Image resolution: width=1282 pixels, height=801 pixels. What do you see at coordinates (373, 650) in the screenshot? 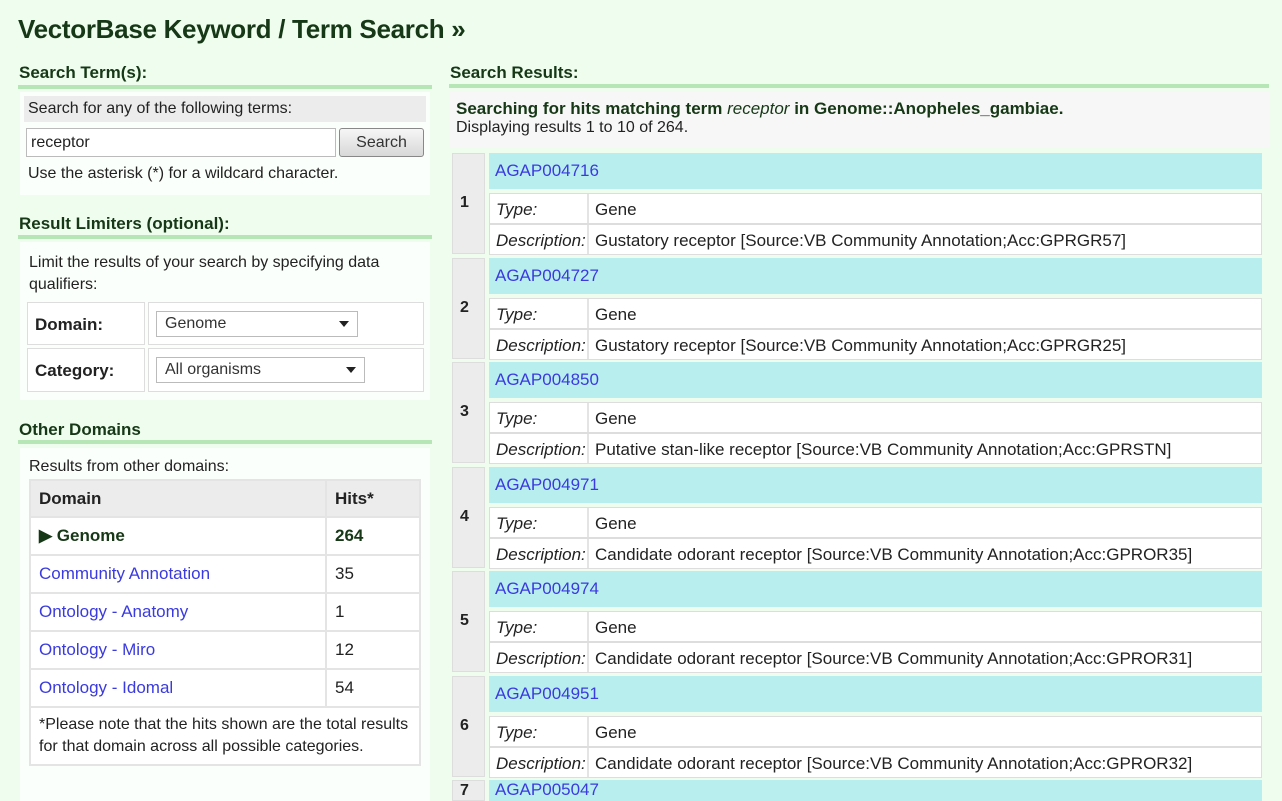
I see `domain-hits: 12` at bounding box center [373, 650].